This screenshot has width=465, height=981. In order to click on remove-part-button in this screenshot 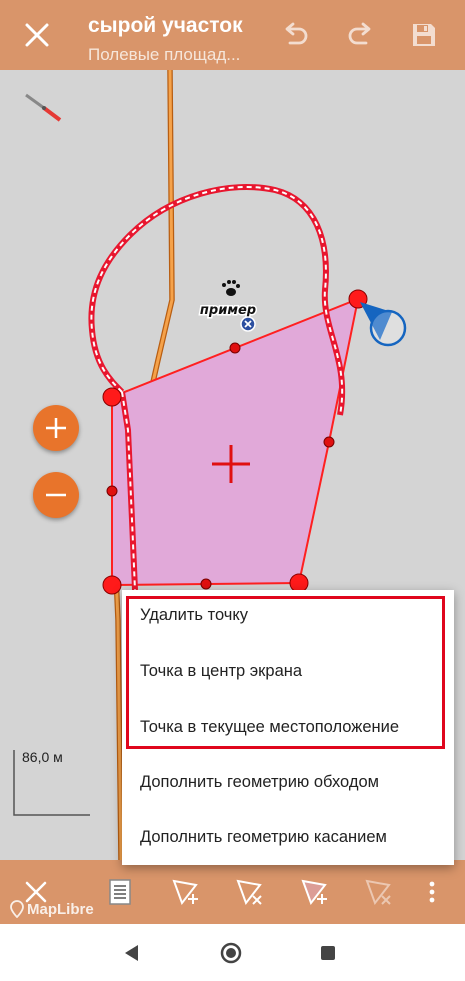, I will do `click(378, 892)`.